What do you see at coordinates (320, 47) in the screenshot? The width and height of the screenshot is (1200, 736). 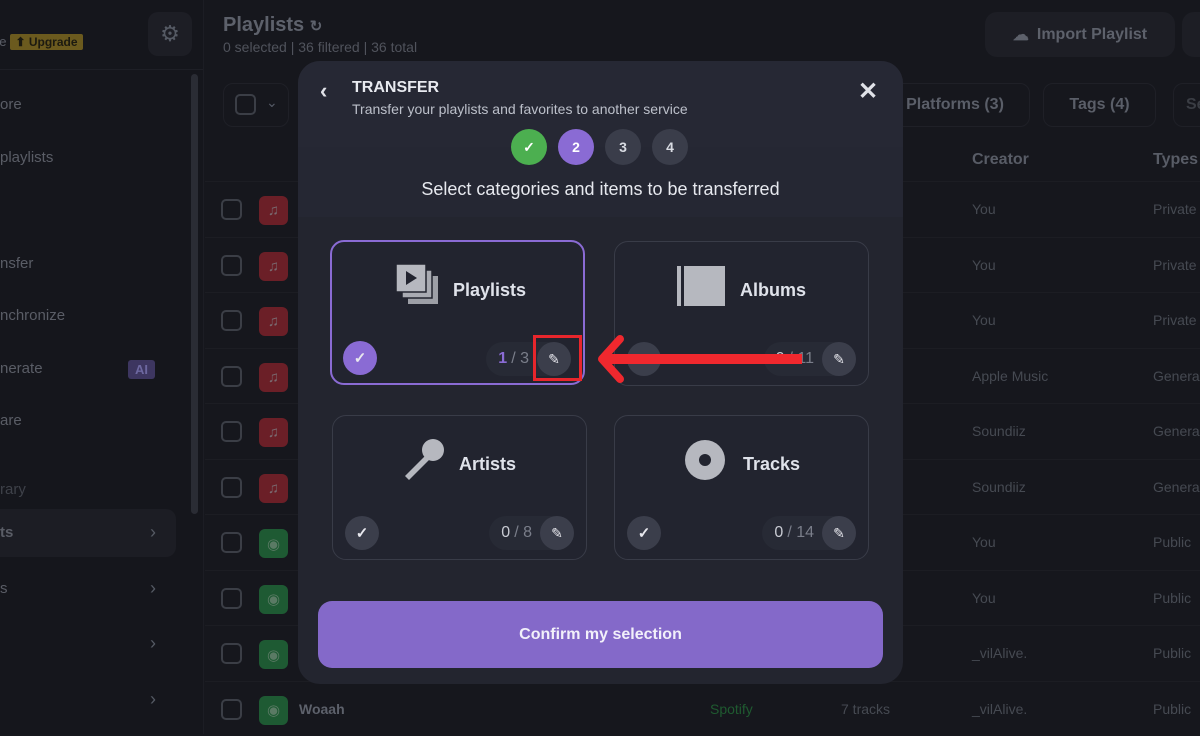 I see `selection-summary: 0 selected | 36 filtered | 36 total` at bounding box center [320, 47].